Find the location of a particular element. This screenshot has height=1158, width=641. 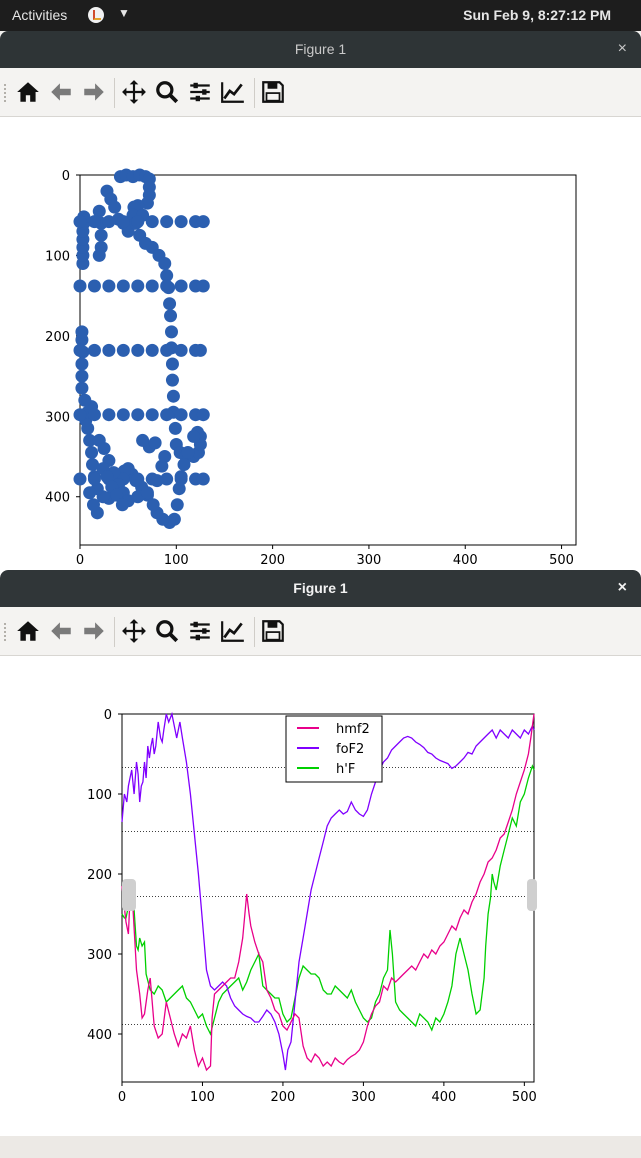

top-bar: Activities ▼ Sun Feb 9, 8:27:12 PM is located at coordinates (320, 15).